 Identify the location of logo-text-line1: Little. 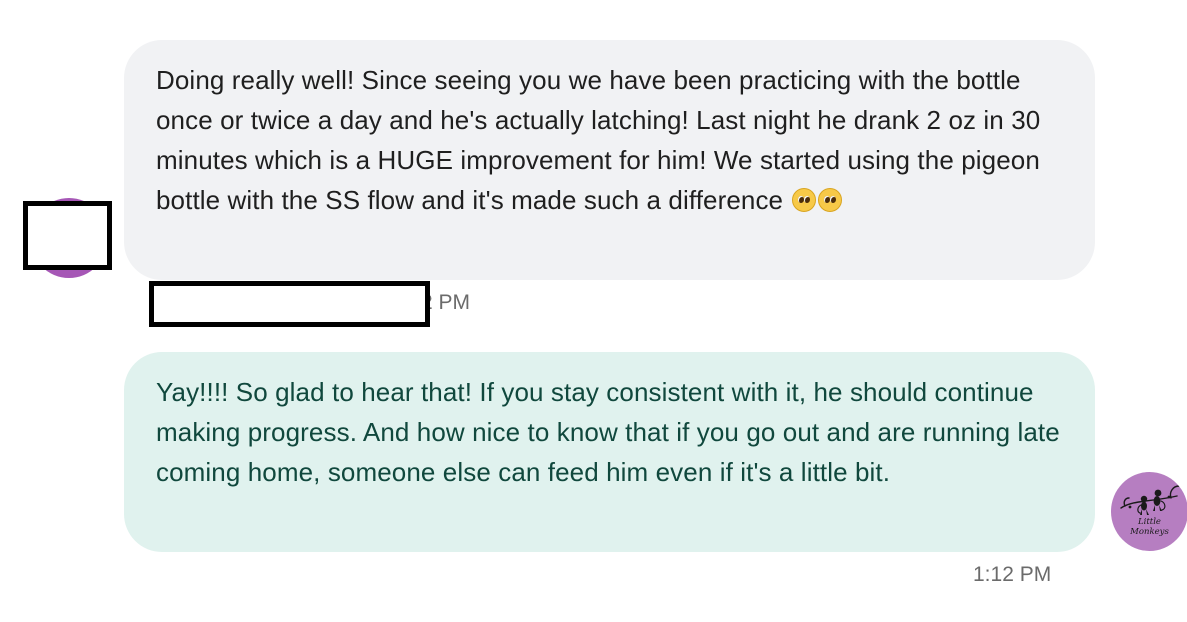
(1149, 522).